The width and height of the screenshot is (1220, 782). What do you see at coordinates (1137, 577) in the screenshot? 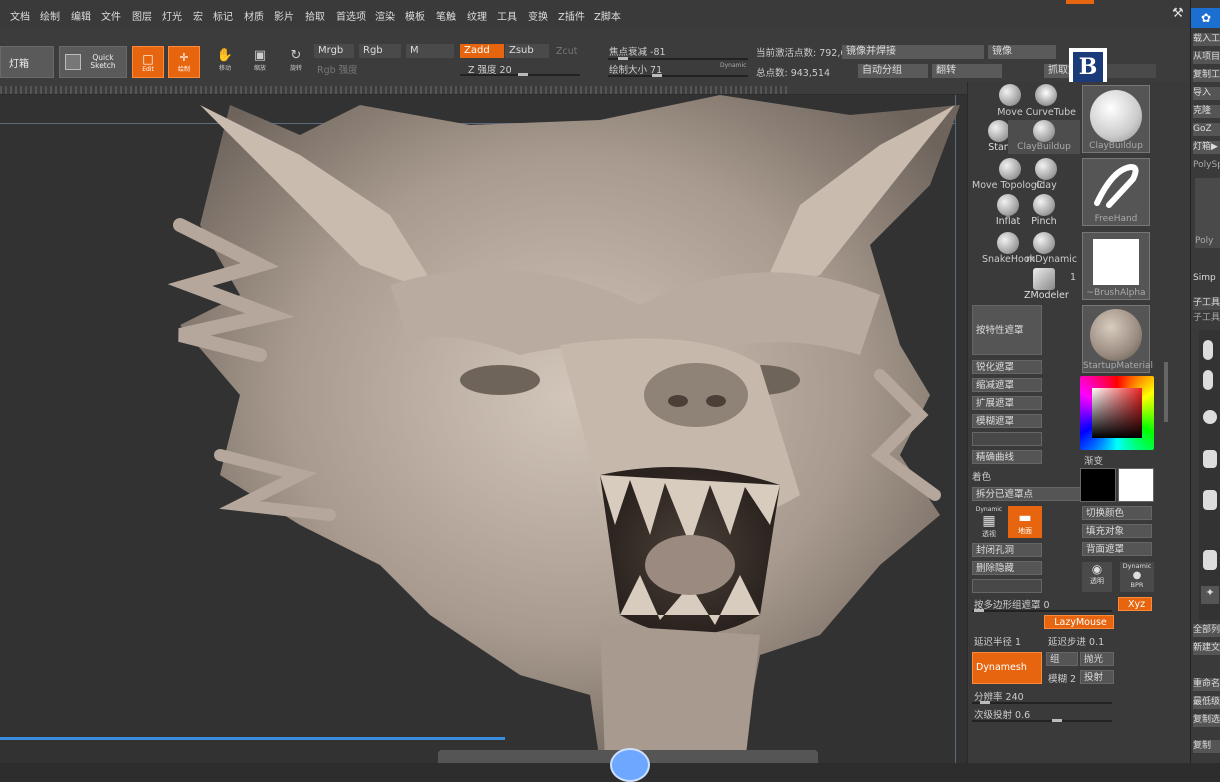
I see `bpr-button: Dynamic ● BPR` at bounding box center [1137, 577].